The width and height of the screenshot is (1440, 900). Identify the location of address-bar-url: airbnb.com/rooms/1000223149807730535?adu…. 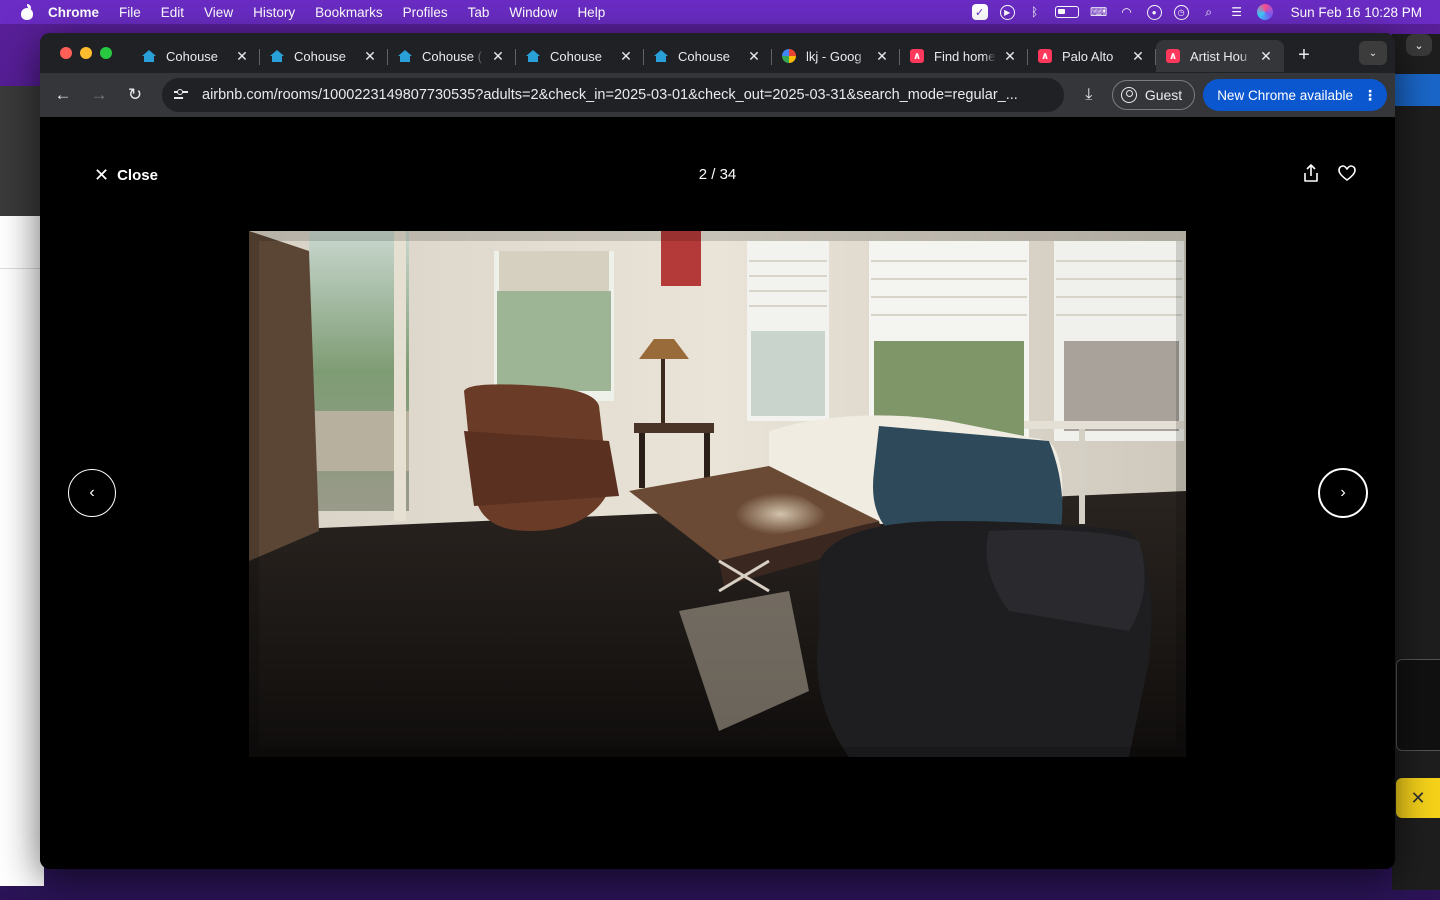
(610, 95).